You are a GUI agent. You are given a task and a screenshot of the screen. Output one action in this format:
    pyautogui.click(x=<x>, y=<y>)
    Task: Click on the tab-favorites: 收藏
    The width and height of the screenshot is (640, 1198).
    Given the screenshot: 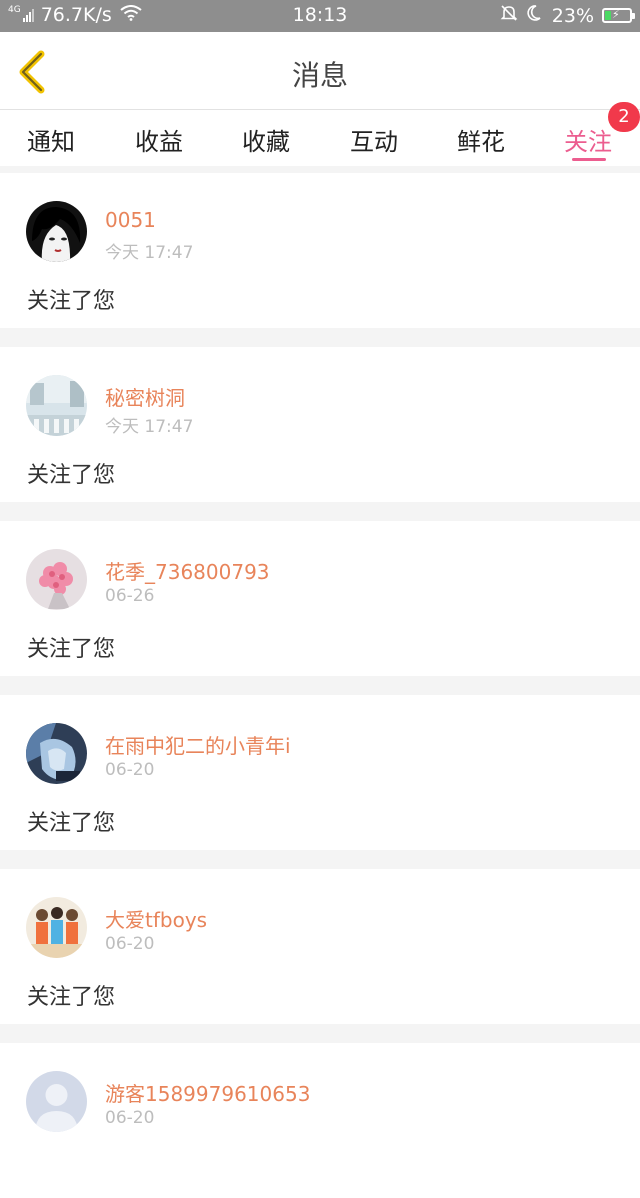 What is the action you would take?
    pyautogui.click(x=266, y=139)
    